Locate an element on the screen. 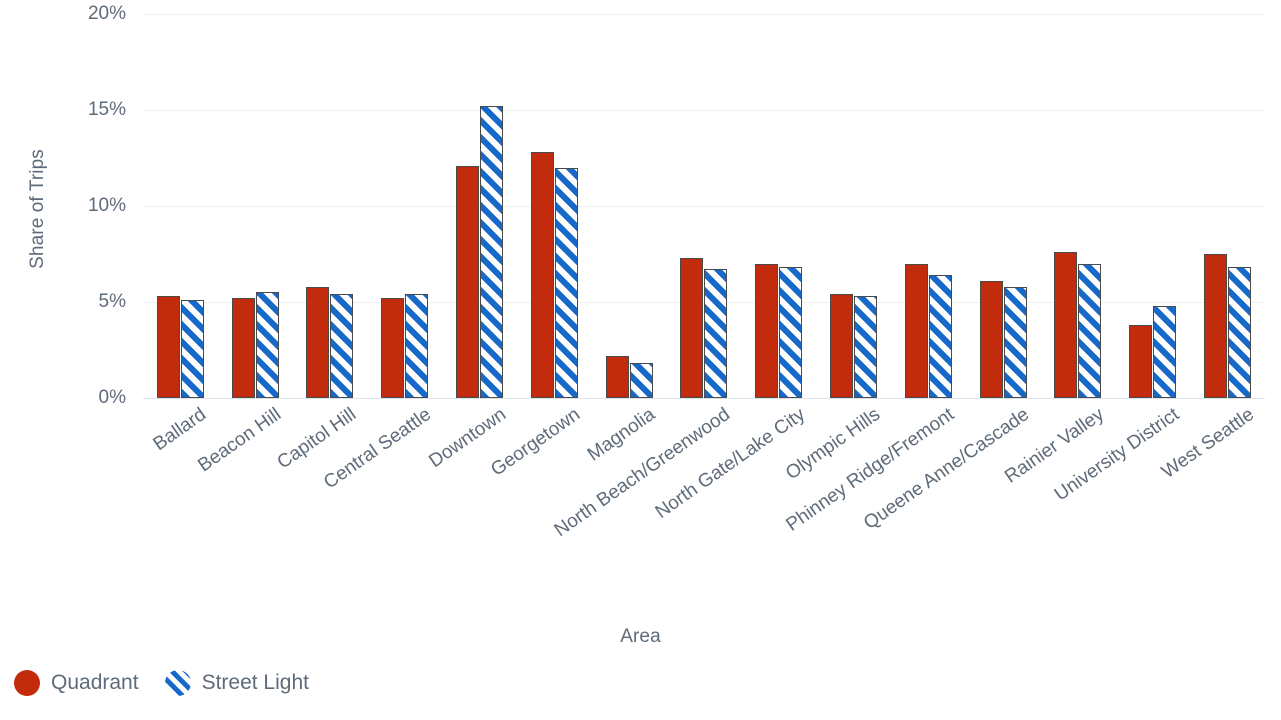 The image size is (1281, 720). y-axis-tick-label: 20% is located at coordinates (106, 13).